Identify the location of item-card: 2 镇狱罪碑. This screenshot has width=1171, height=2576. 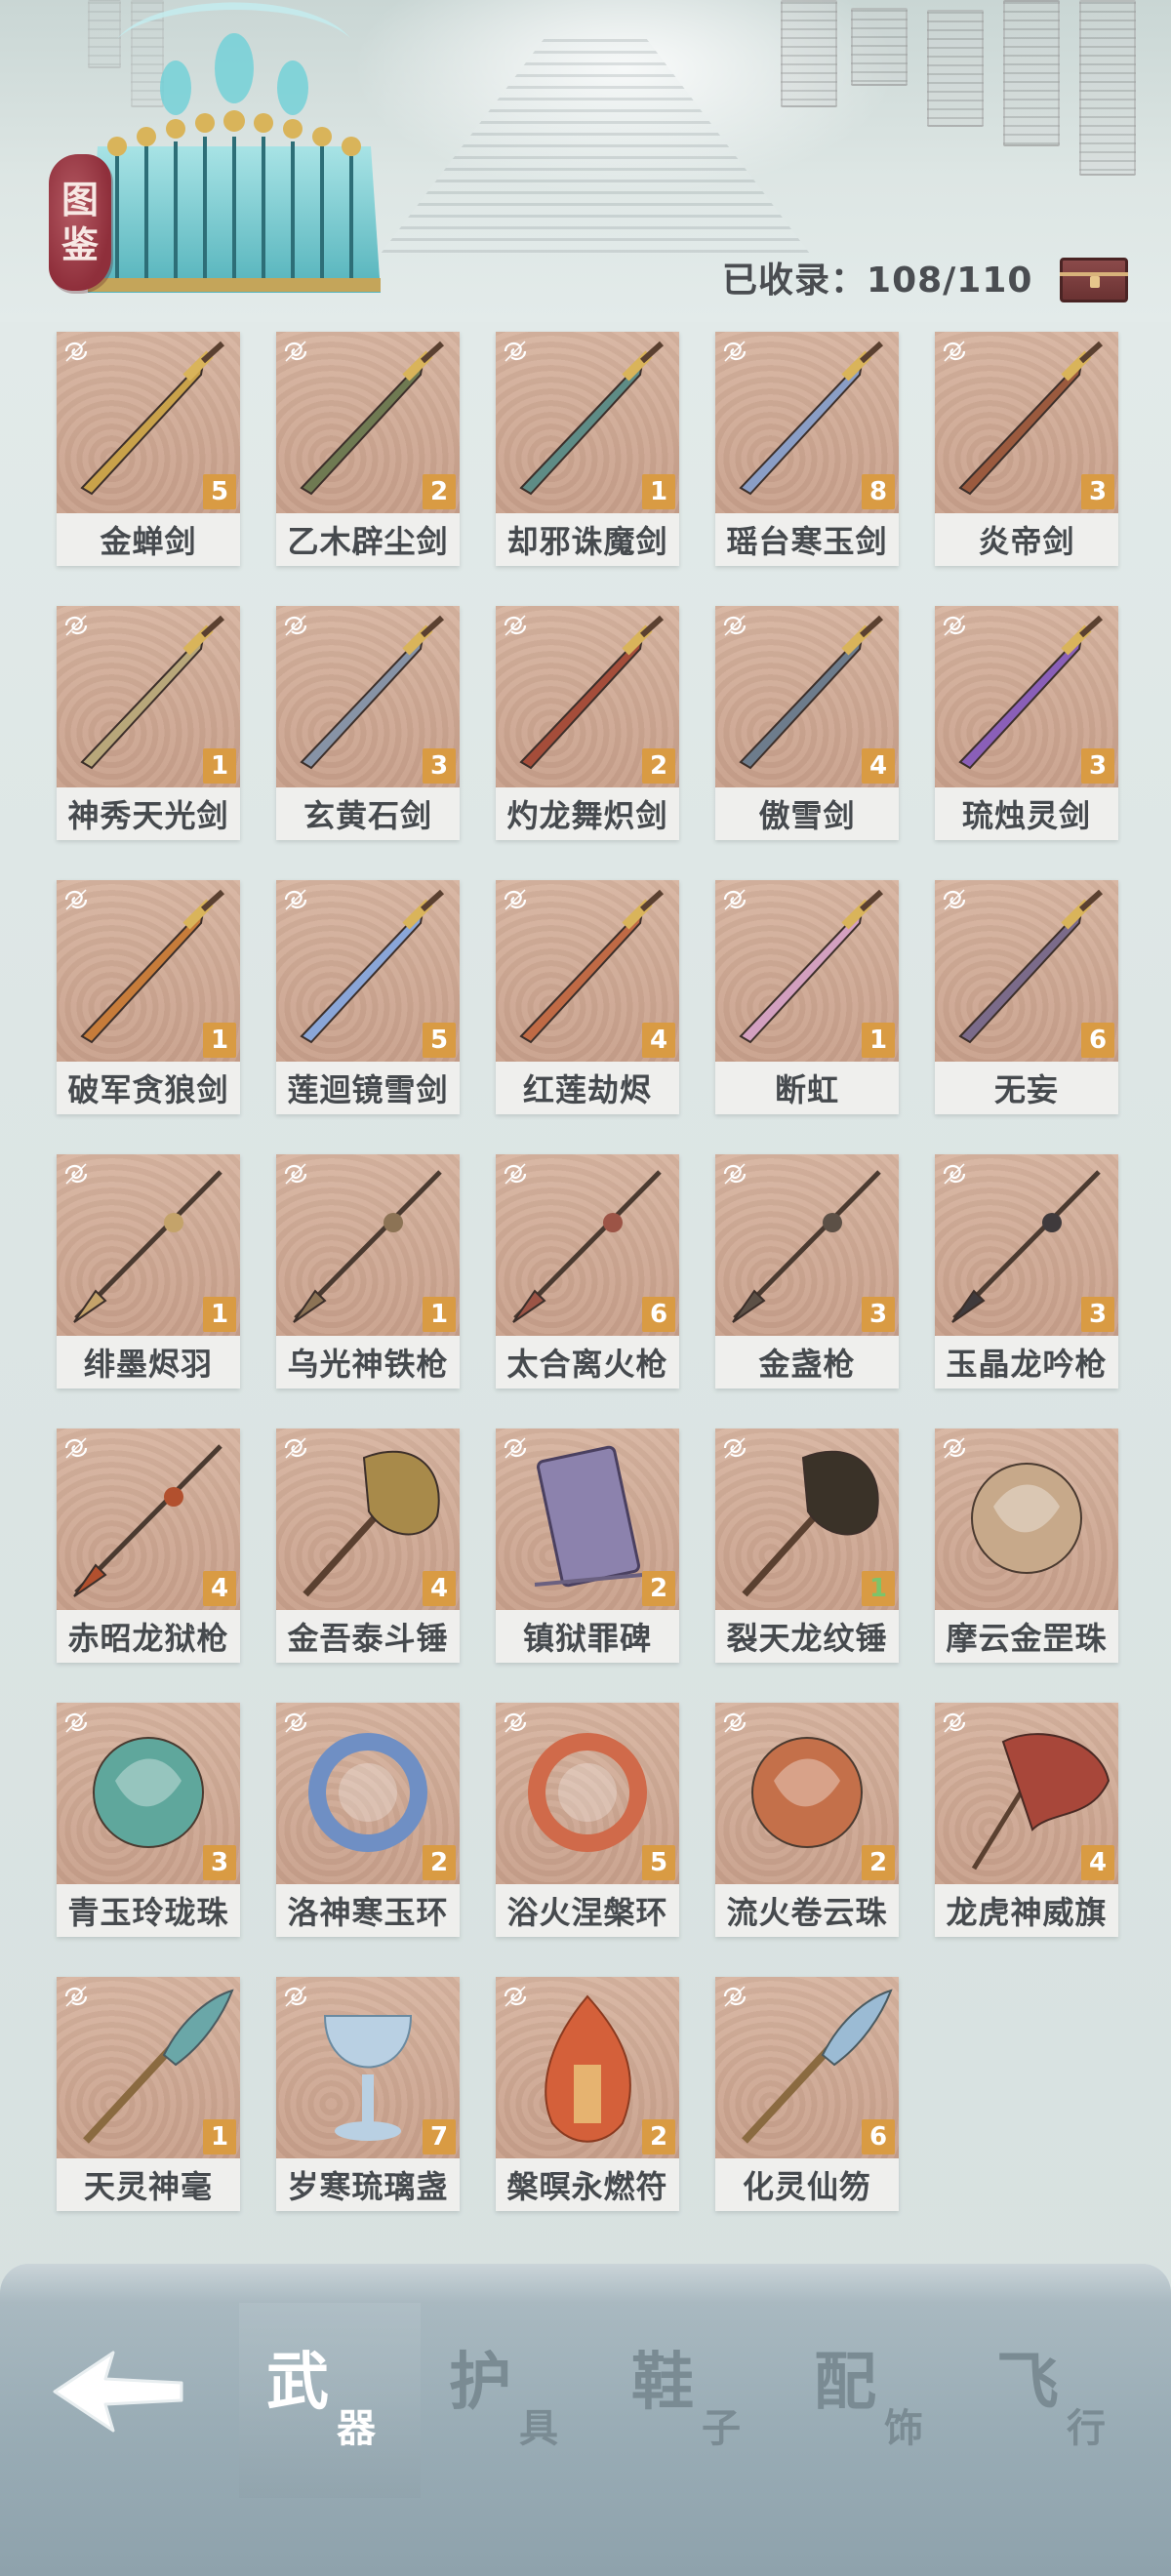
(587, 1546).